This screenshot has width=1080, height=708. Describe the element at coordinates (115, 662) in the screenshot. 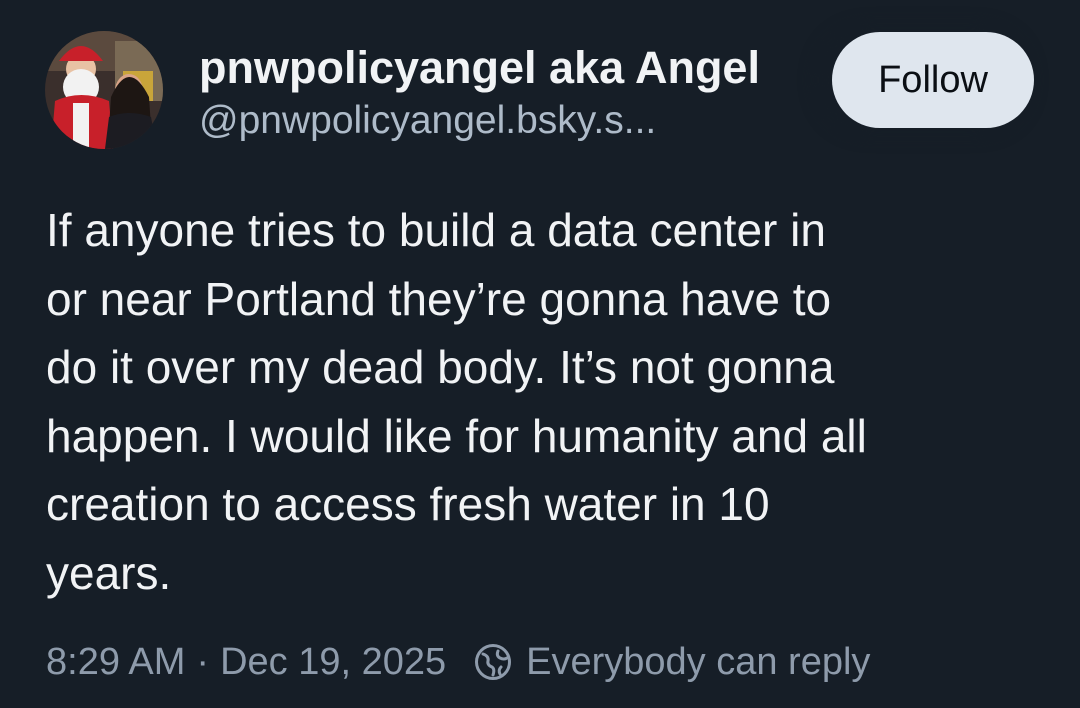

I see `post-time: 8:29 AM` at that location.